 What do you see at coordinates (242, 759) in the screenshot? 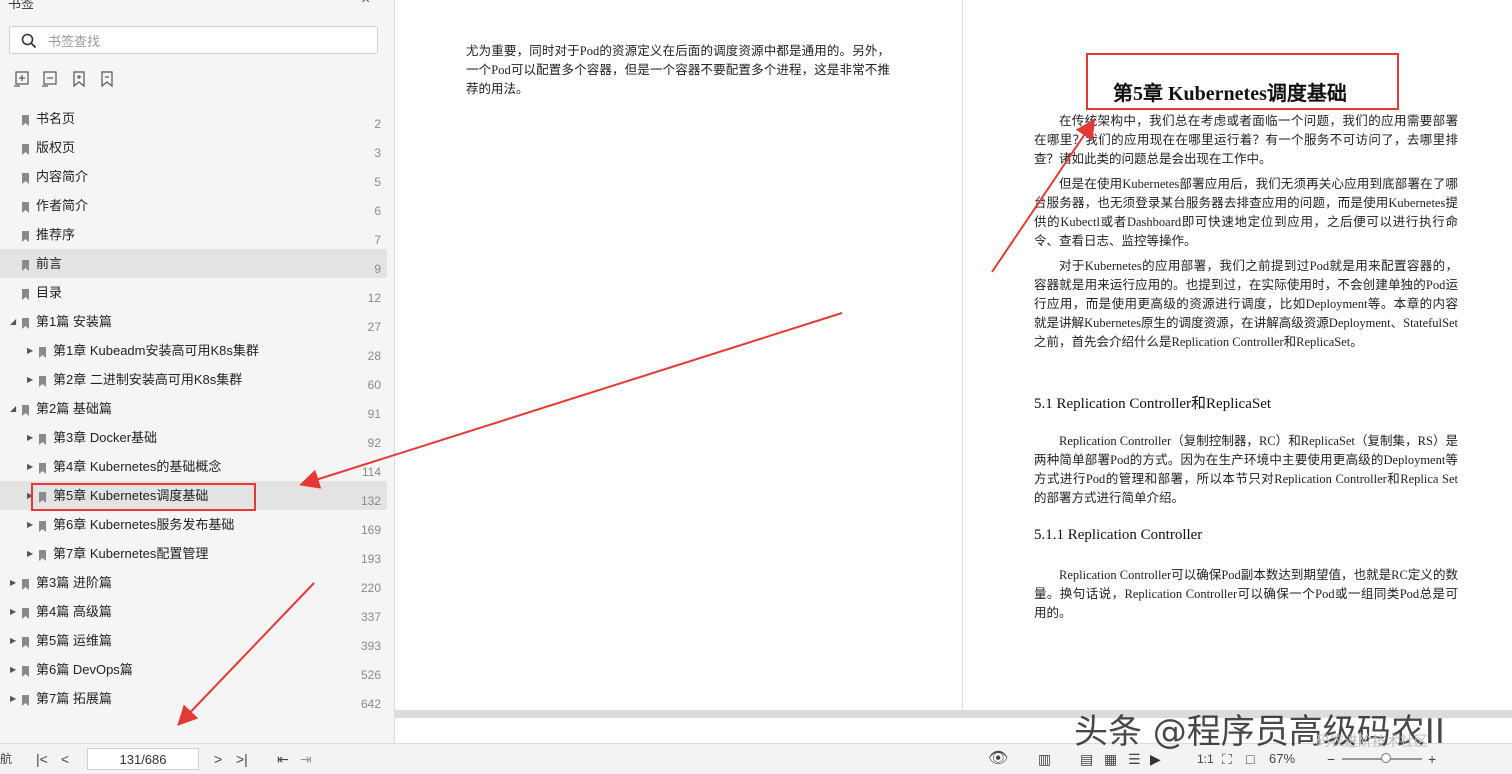
I see `last-page-icon: >|` at bounding box center [242, 759].